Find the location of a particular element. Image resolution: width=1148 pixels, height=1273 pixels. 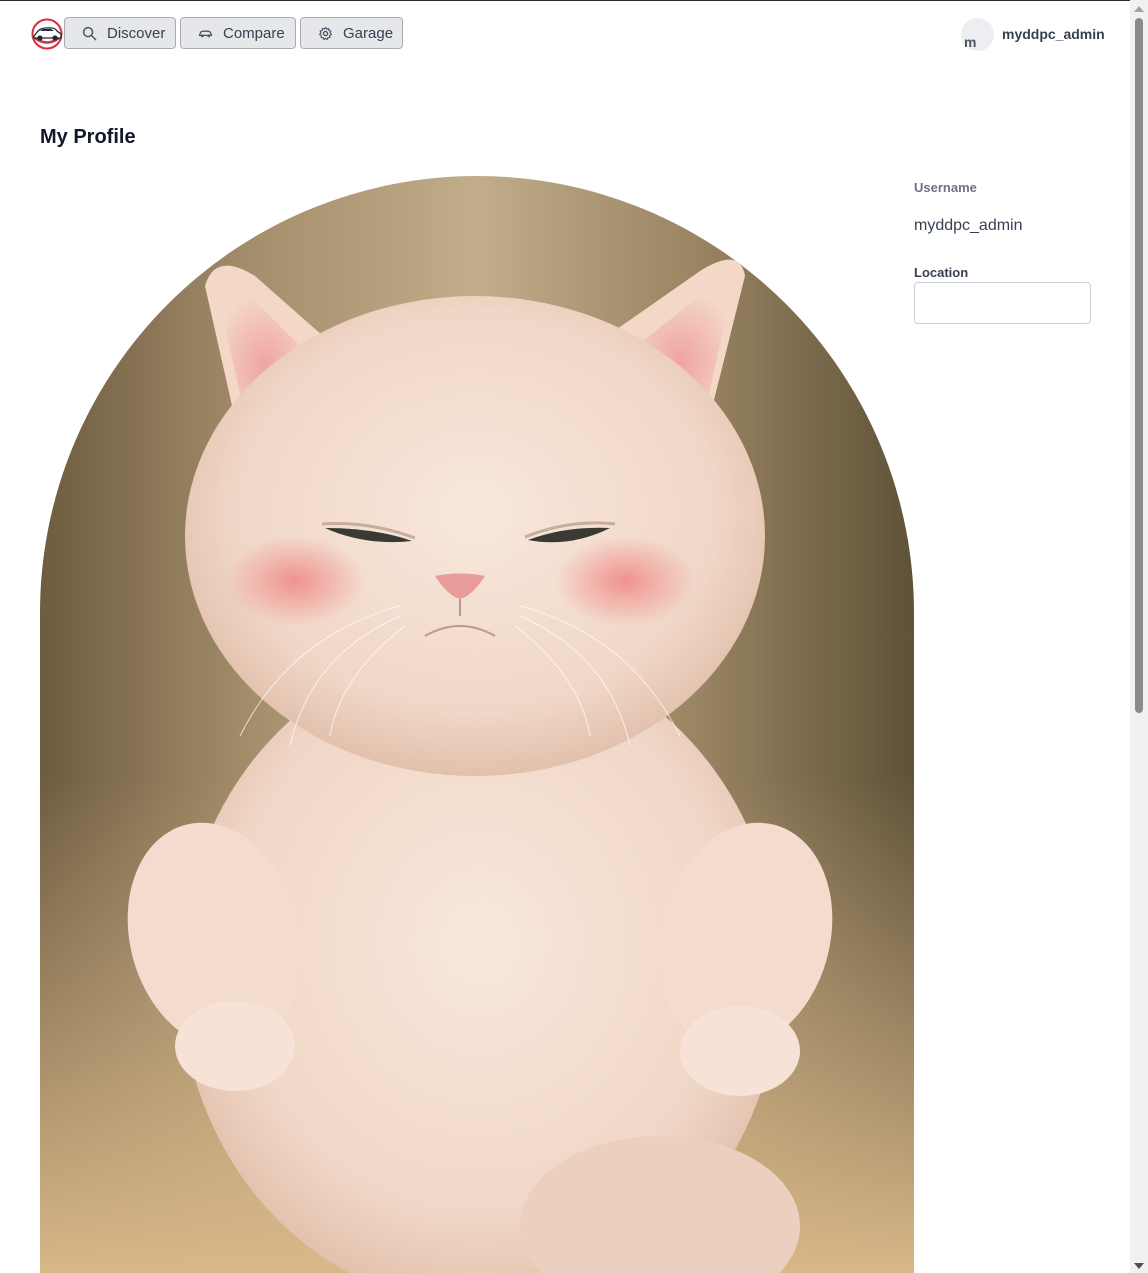

nav-discover-label: Discover is located at coordinates (136, 33).